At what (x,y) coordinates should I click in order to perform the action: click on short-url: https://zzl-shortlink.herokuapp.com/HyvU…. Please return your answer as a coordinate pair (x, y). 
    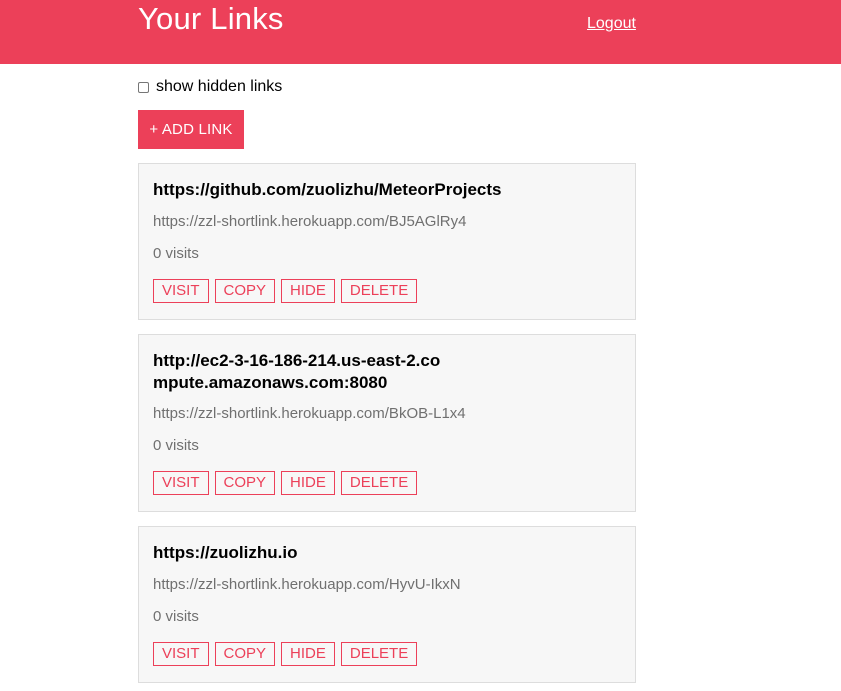
    Looking at the image, I should click on (307, 584).